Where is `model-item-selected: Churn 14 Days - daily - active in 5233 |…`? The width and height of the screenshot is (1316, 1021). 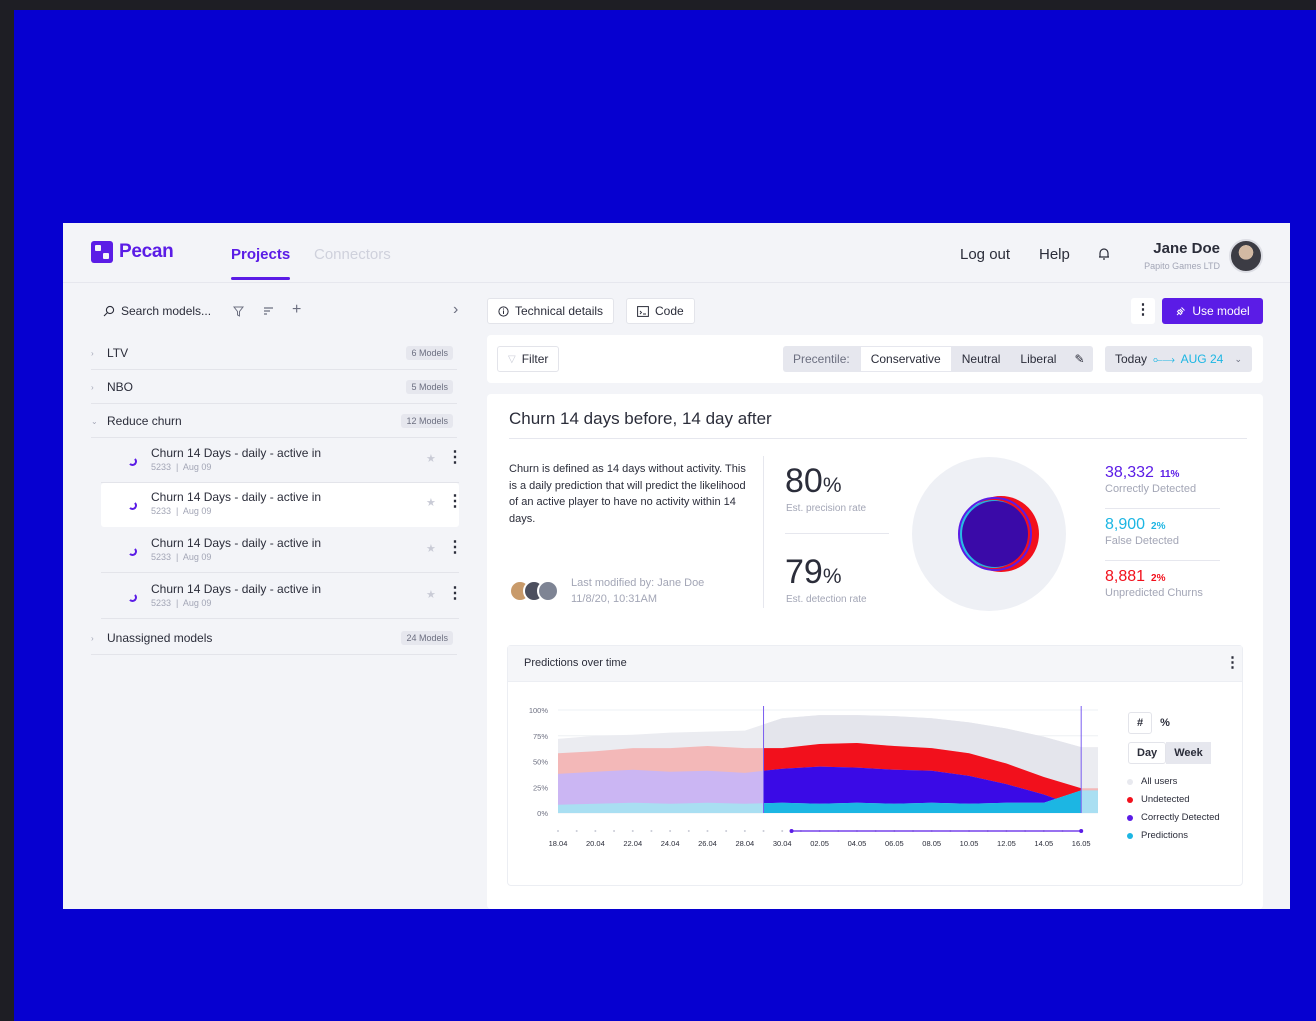
model-item-selected: Churn 14 Days - daily - active in 5233 |… is located at coordinates (282, 505).